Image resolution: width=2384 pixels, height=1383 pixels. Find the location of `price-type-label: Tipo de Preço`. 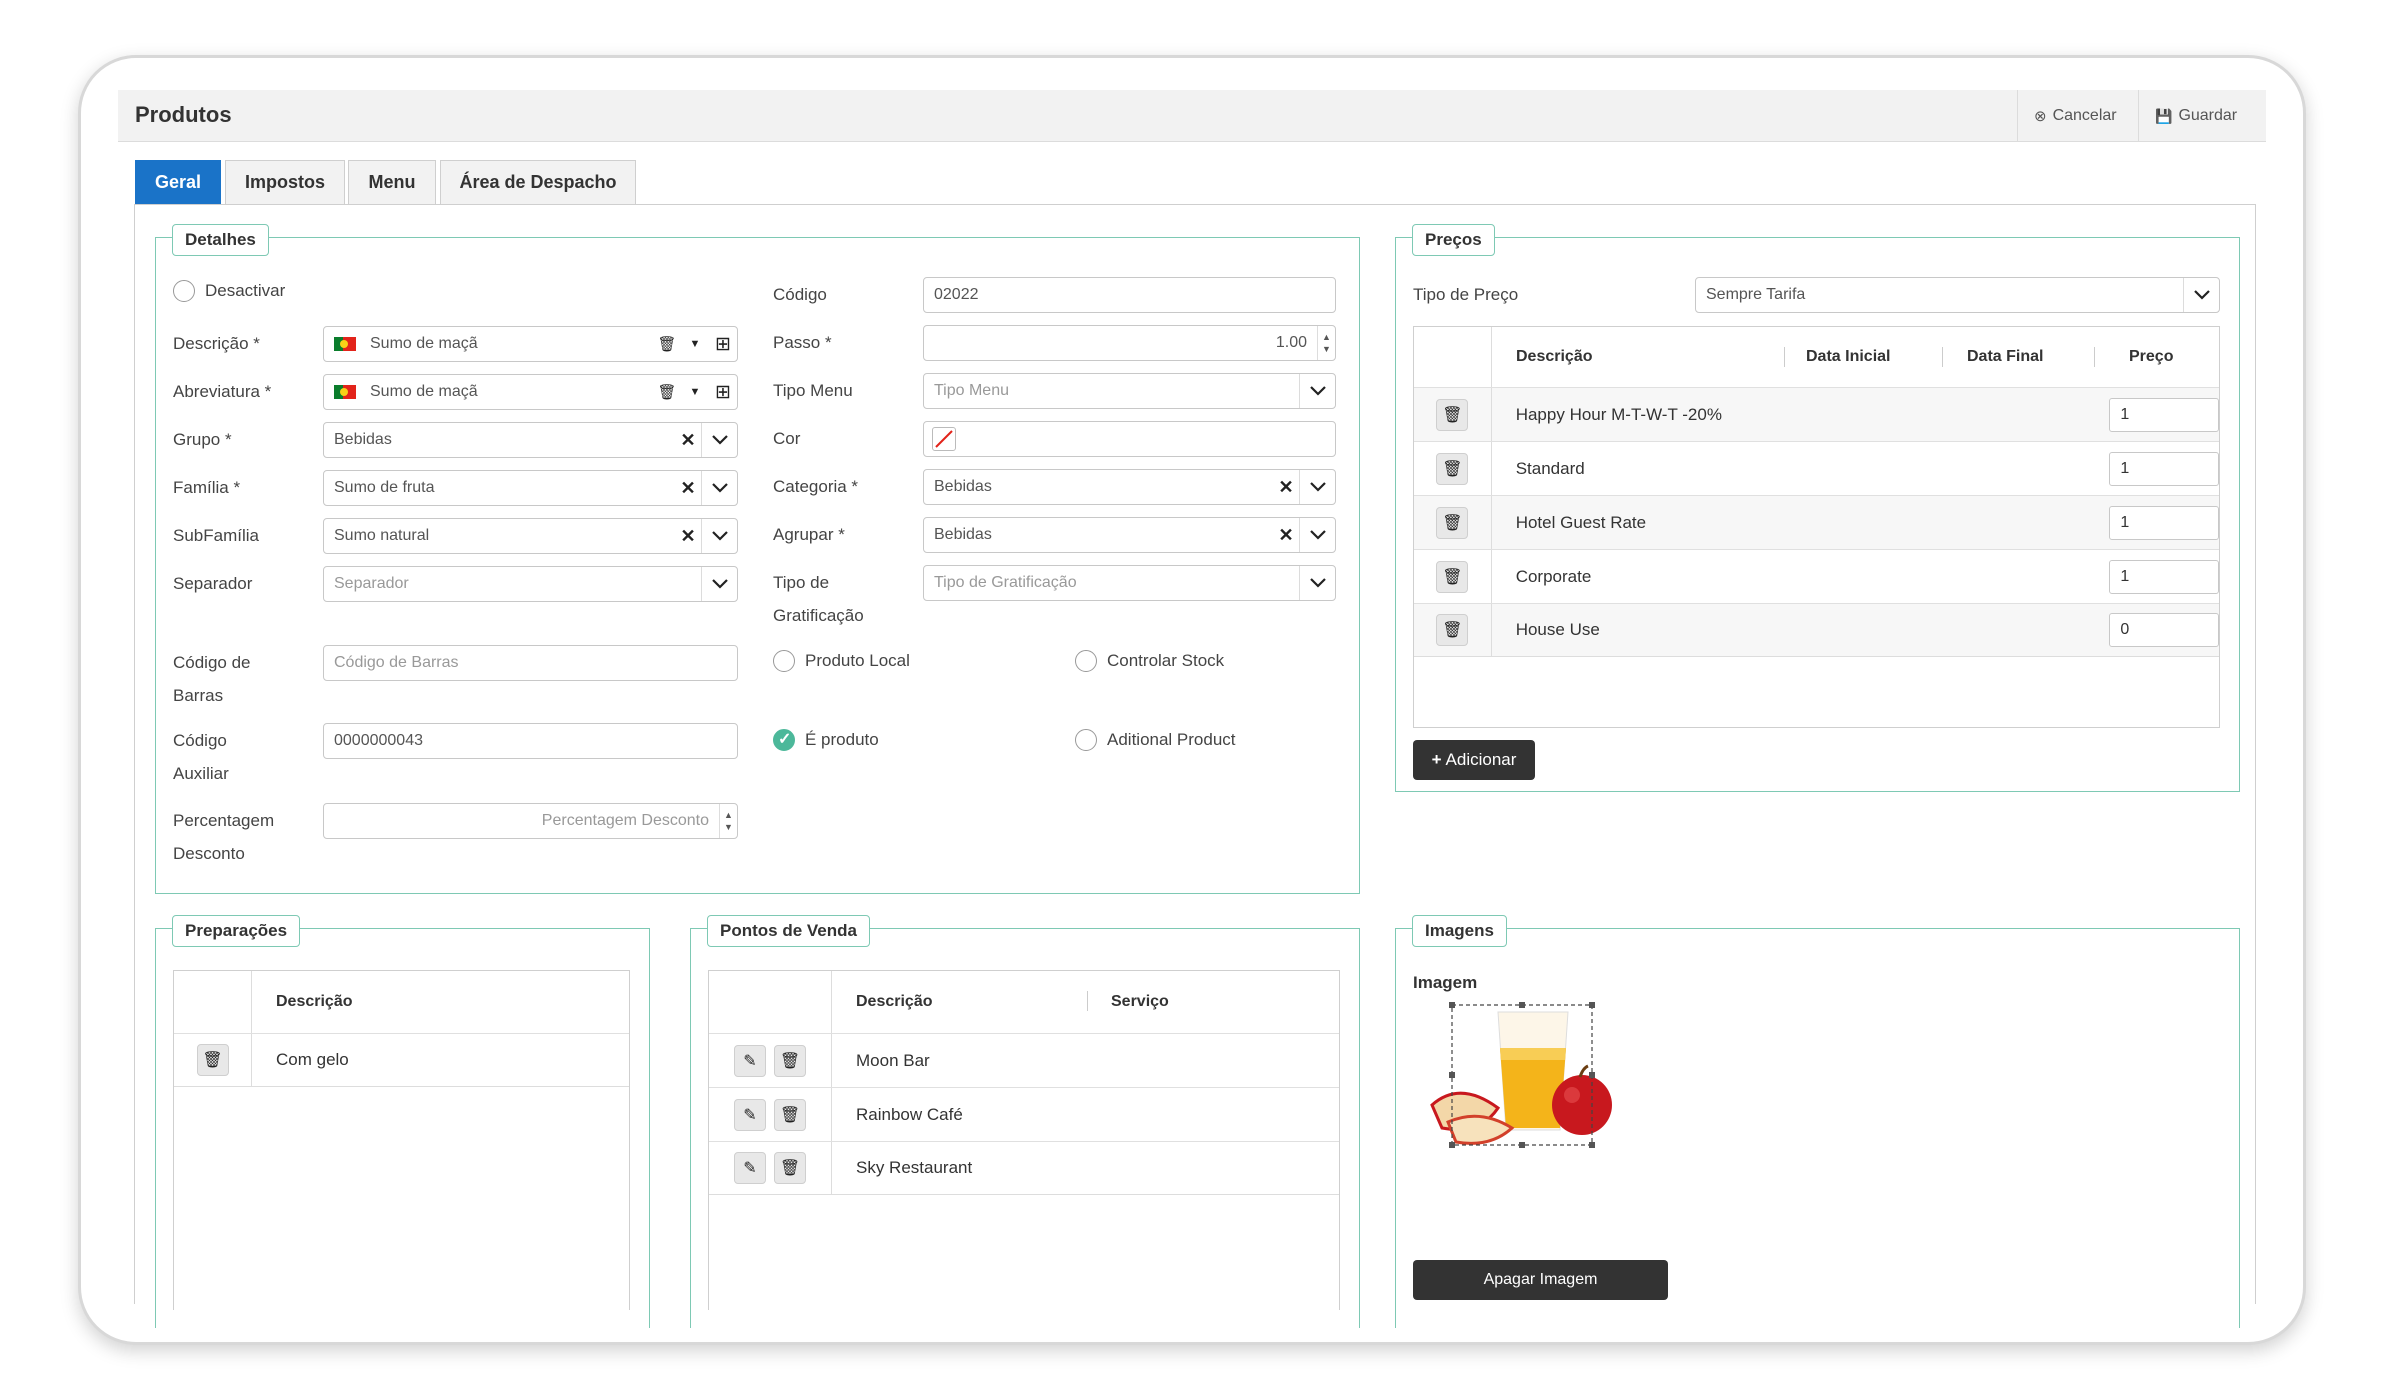

price-type-label: Tipo de Preço is located at coordinates (1466, 294).